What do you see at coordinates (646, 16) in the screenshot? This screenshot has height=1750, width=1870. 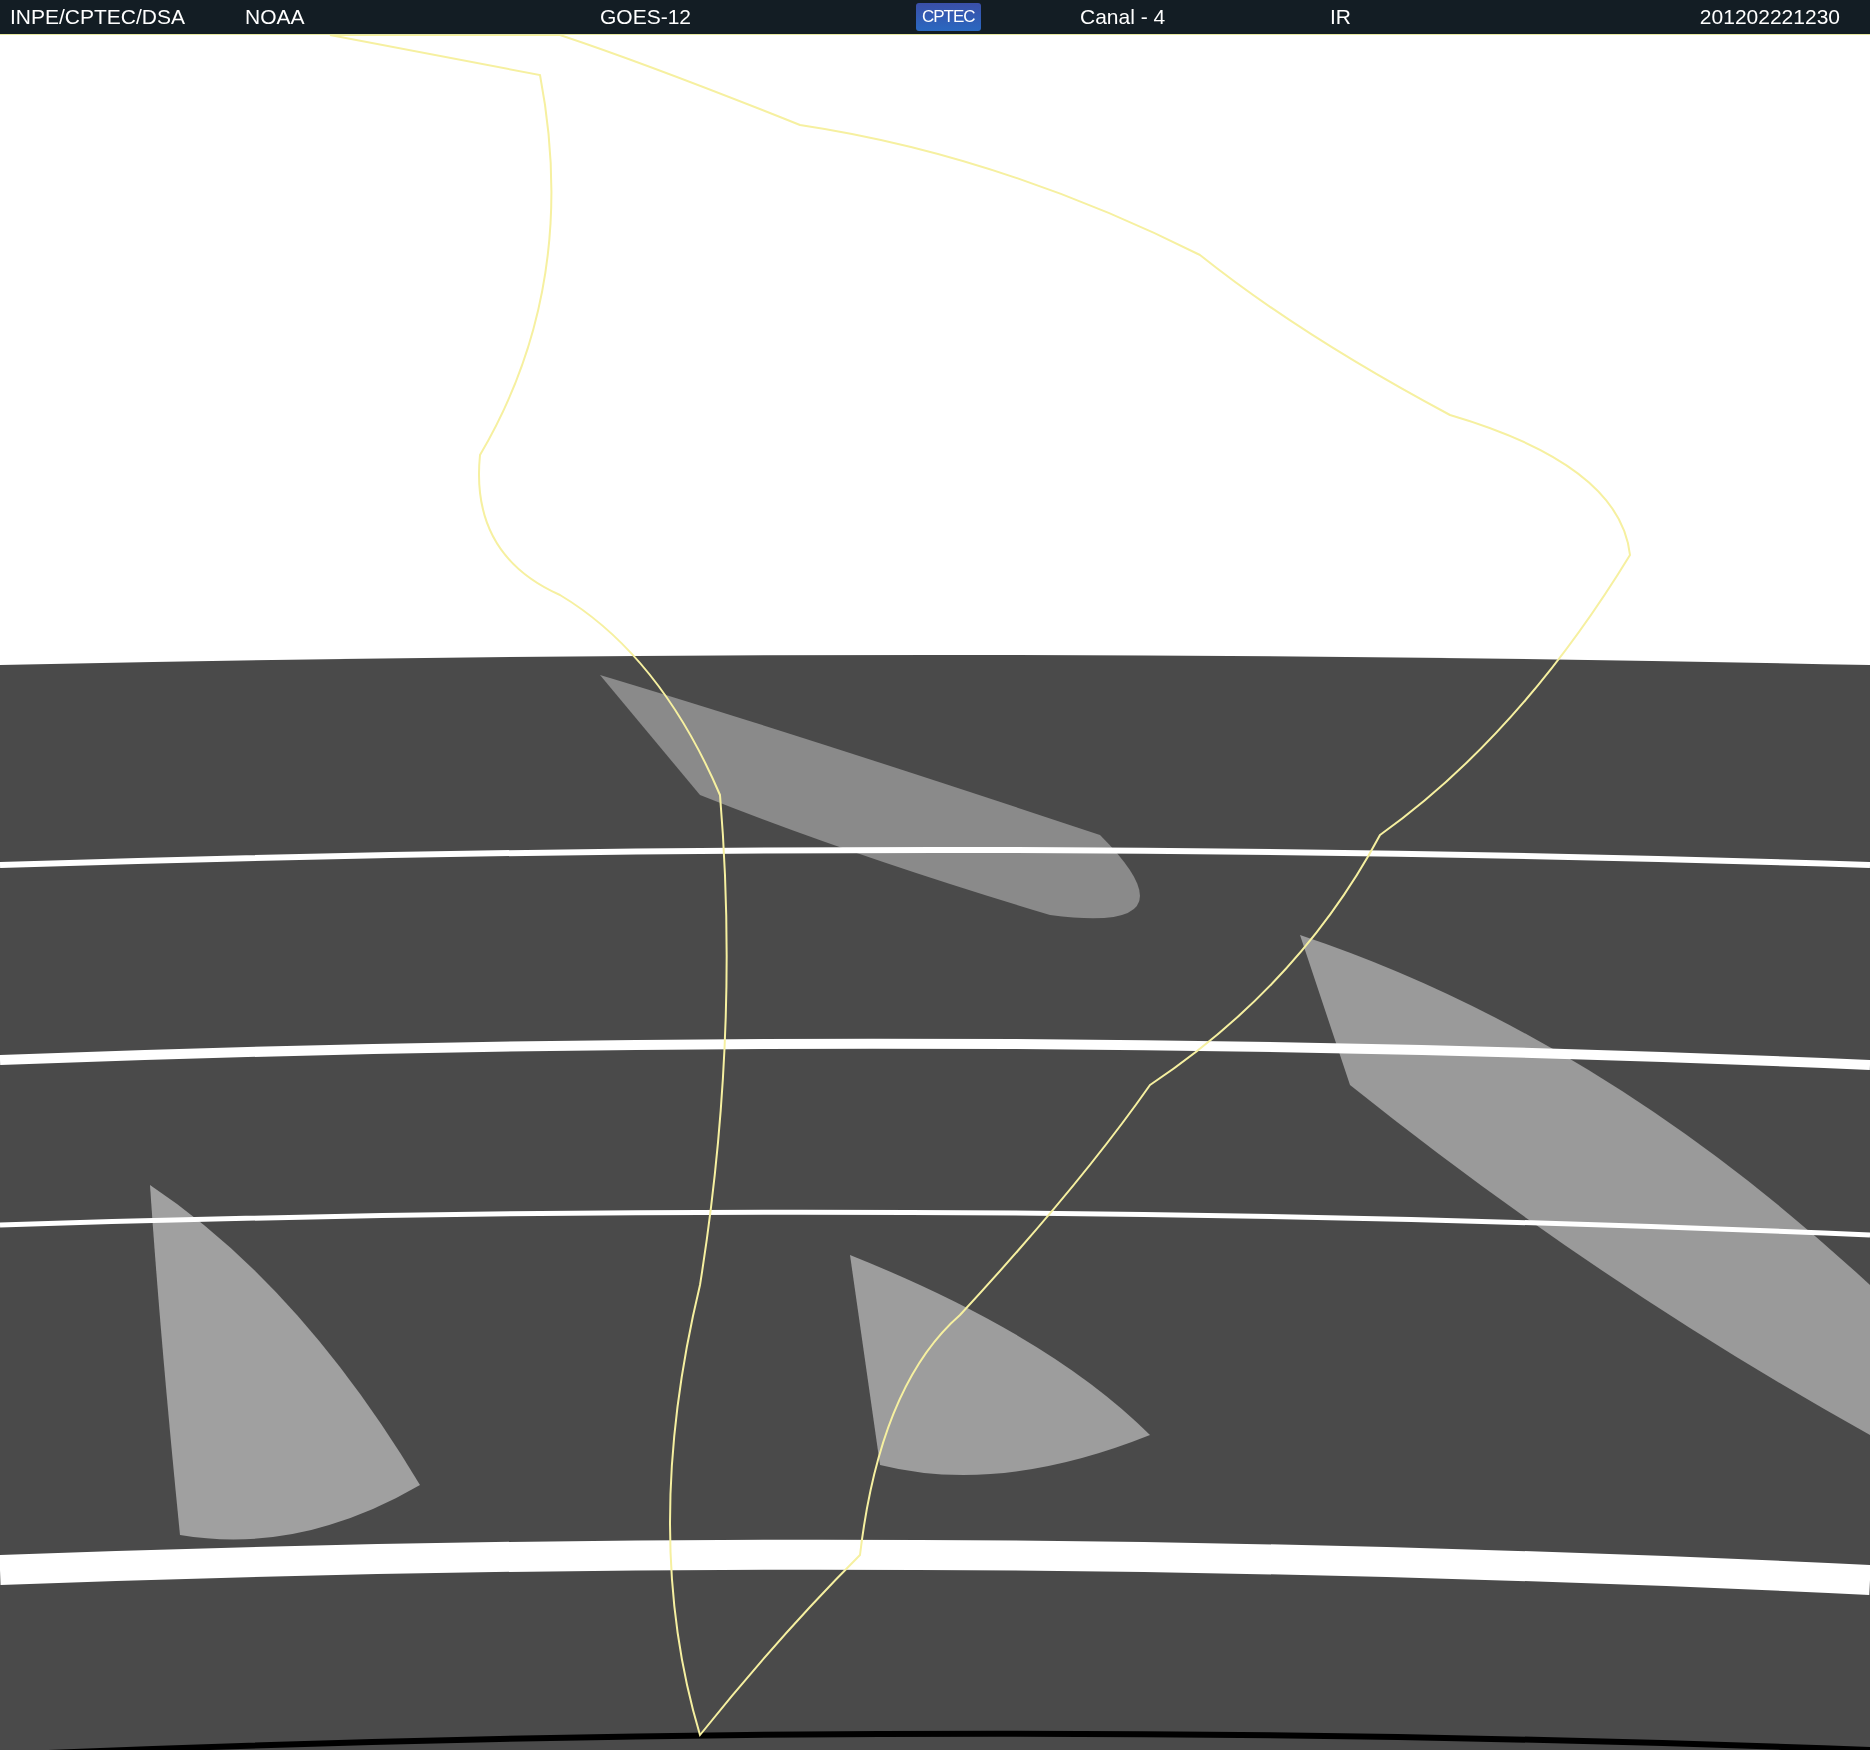 I see `satellite-label: GOES-12` at bounding box center [646, 16].